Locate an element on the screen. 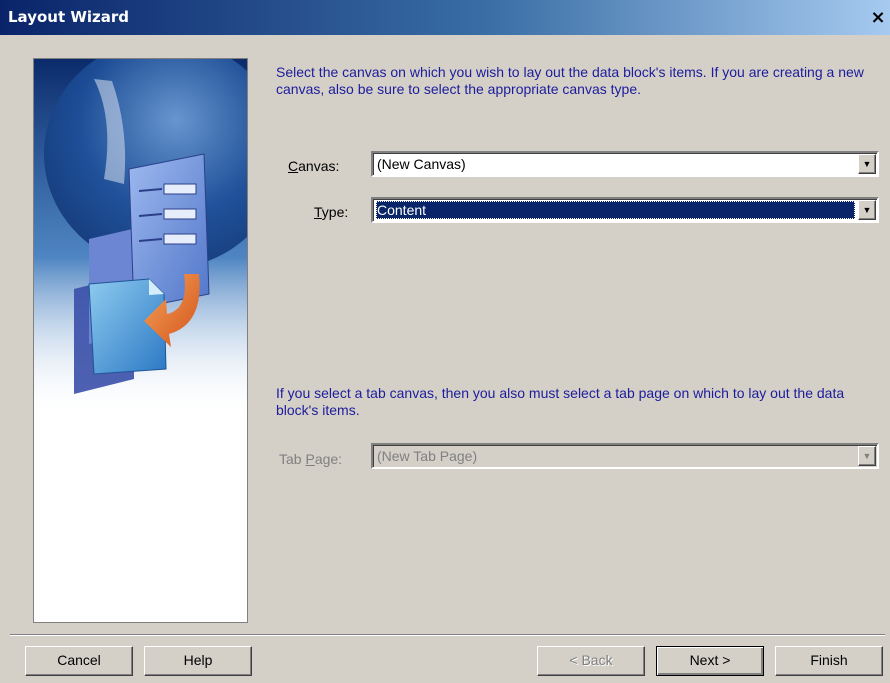 The height and width of the screenshot is (683, 890). type-select: Content ▼ is located at coordinates (625, 210).